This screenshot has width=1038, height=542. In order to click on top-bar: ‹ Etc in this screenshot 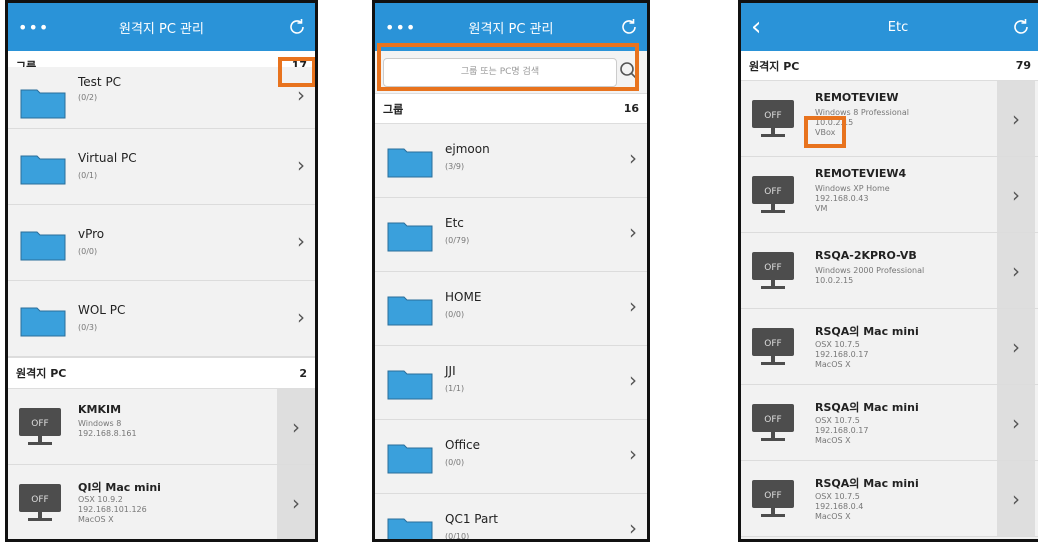, I will do `click(889, 27)`.